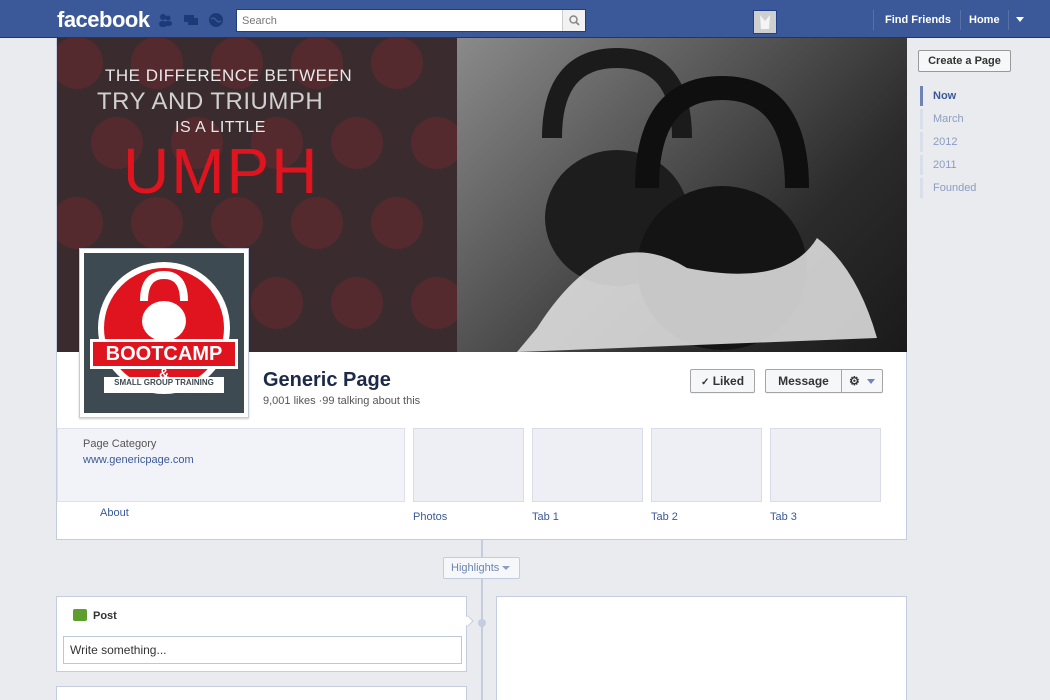  What do you see at coordinates (221, 171) in the screenshot?
I see `cover-tagline-line4: UMPH` at bounding box center [221, 171].